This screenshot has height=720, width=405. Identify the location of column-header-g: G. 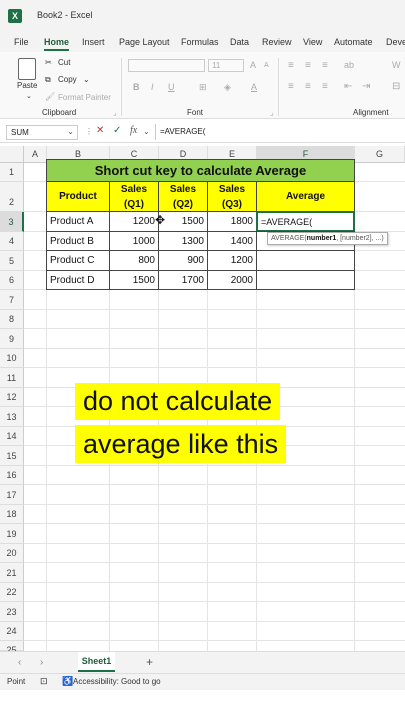
(380, 154).